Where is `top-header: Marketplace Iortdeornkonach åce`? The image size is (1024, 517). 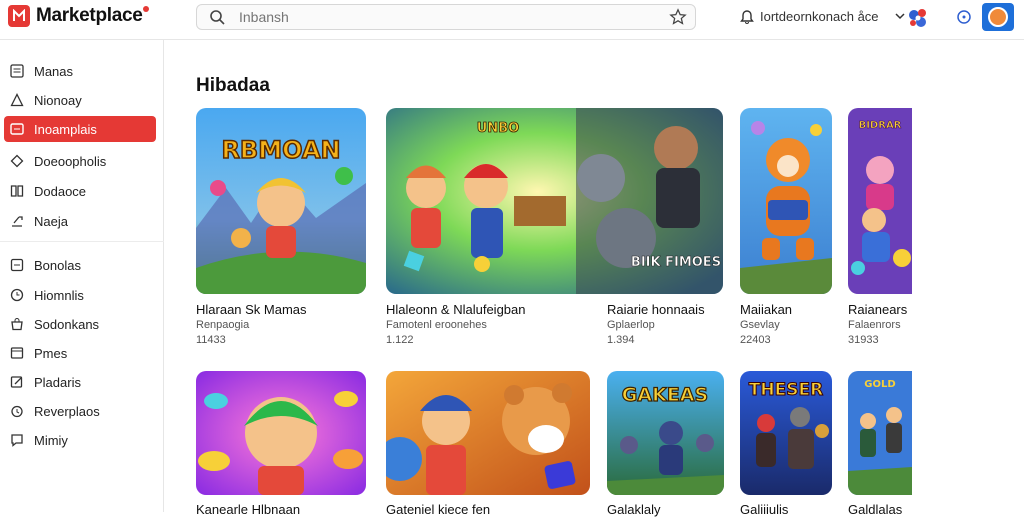 top-header: Marketplace Iortdeornkonach åce is located at coordinates (512, 20).